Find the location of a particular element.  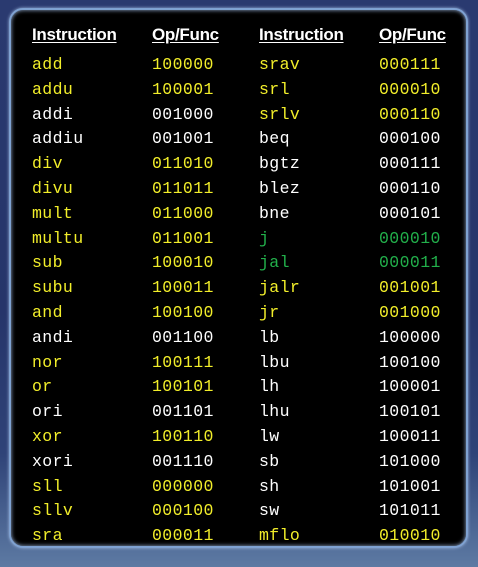

left-opfunc-cell-4: 011010 is located at coordinates (183, 164).